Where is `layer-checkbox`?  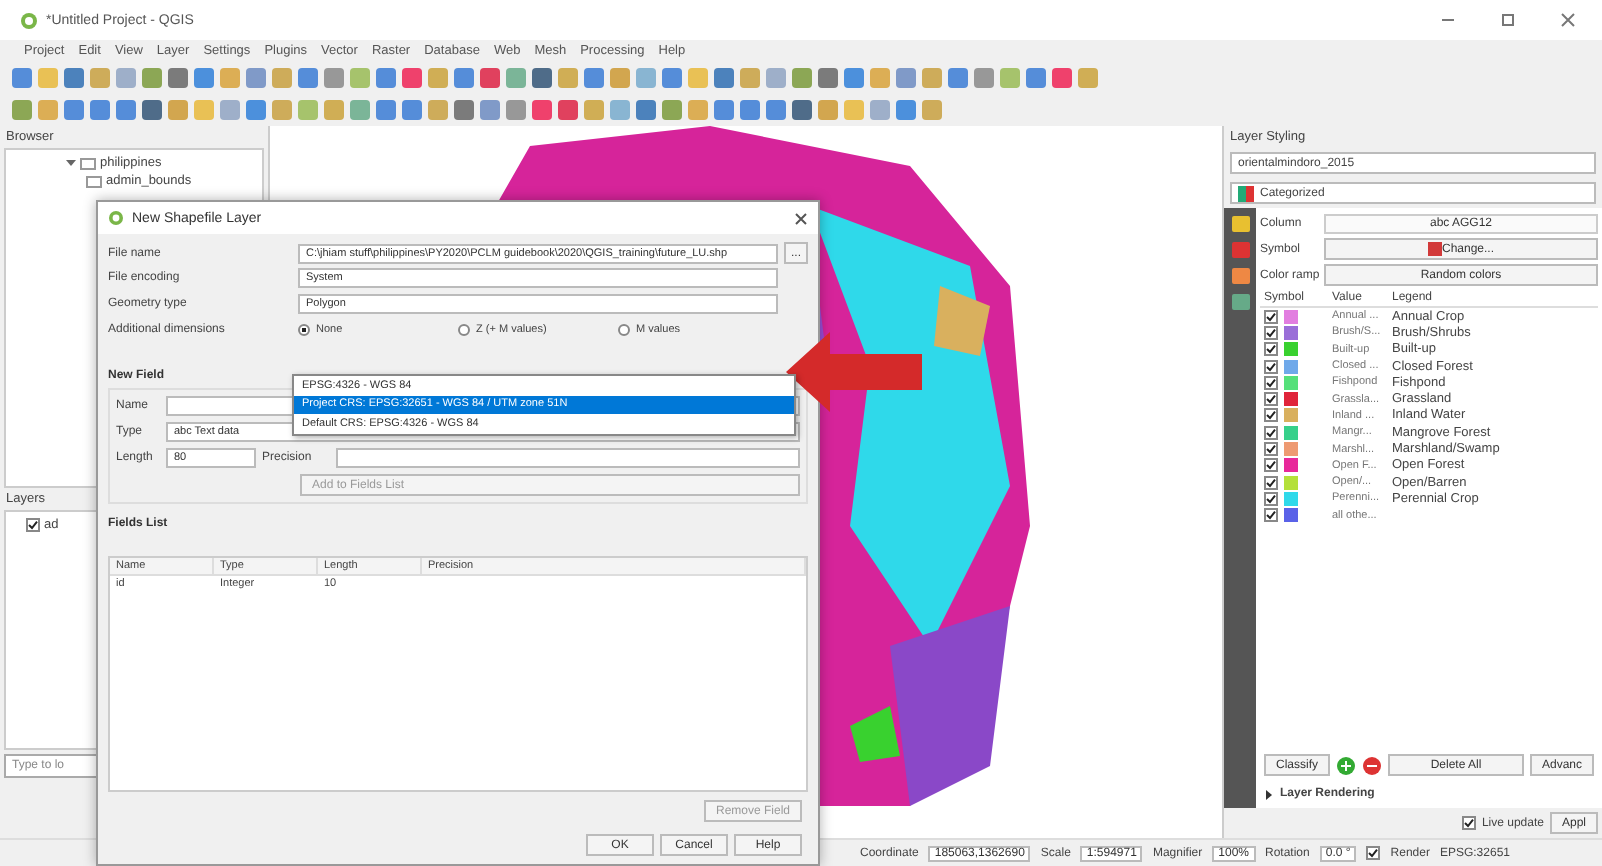 layer-checkbox is located at coordinates (33, 525).